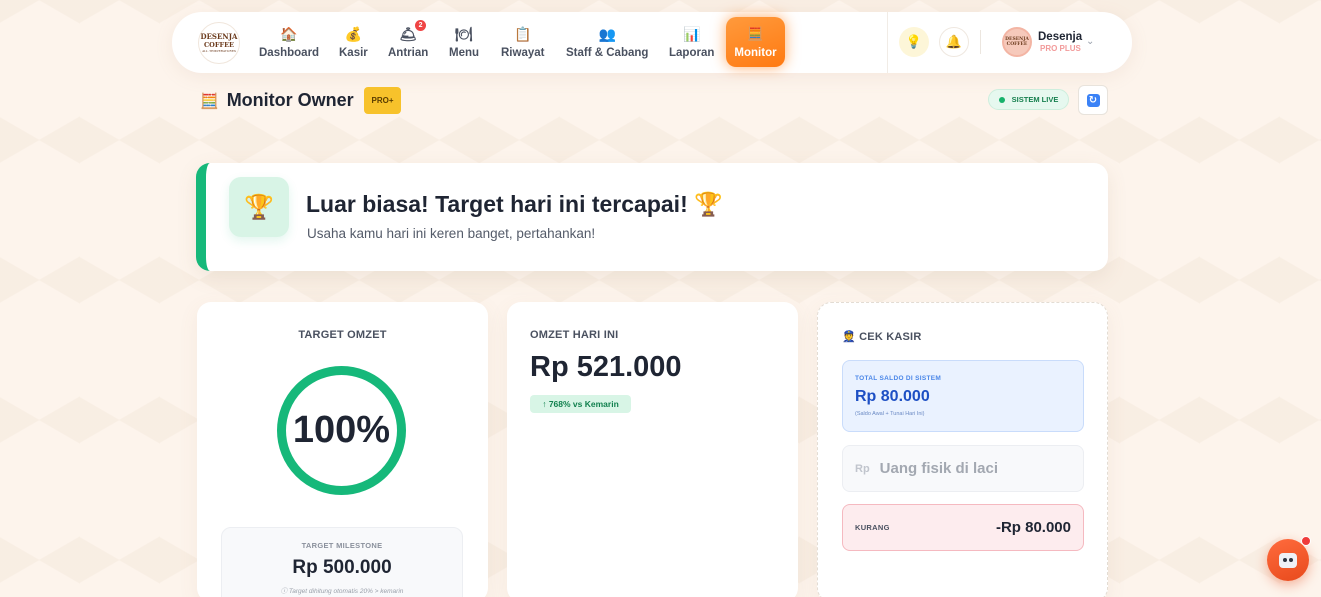 The height and width of the screenshot is (597, 1321). What do you see at coordinates (974, 468) in the screenshot?
I see `physical-cash-input` at bounding box center [974, 468].